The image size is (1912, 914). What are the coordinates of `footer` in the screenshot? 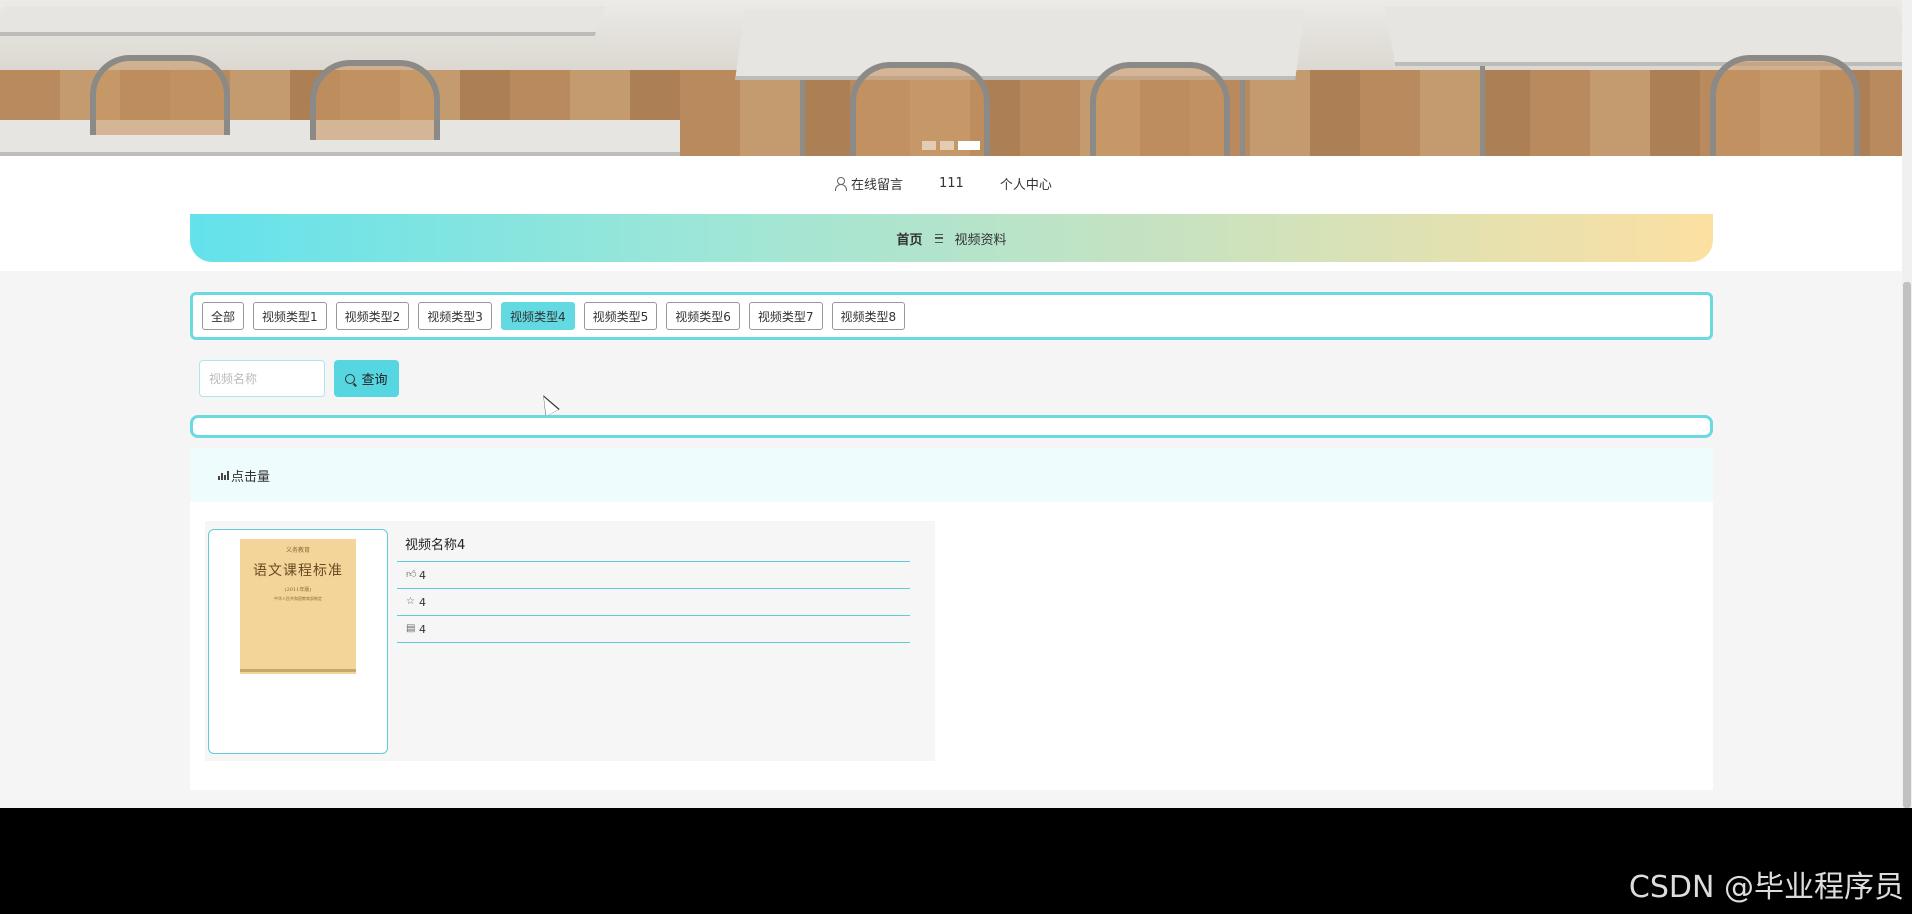 It's located at (956, 861).